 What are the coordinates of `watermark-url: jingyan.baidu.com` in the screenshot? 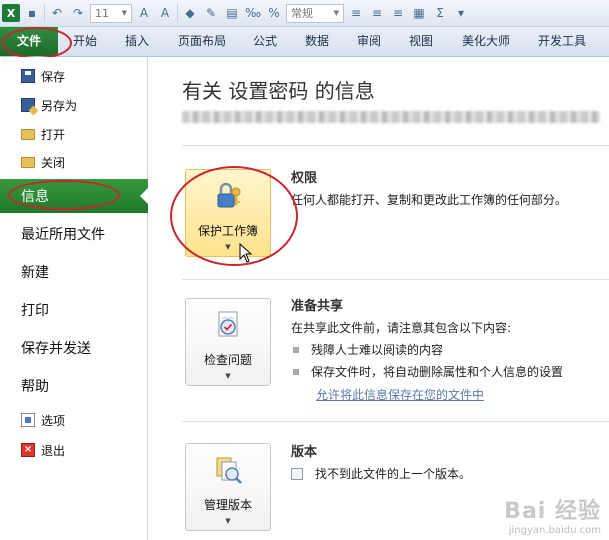 It's located at (554, 530).